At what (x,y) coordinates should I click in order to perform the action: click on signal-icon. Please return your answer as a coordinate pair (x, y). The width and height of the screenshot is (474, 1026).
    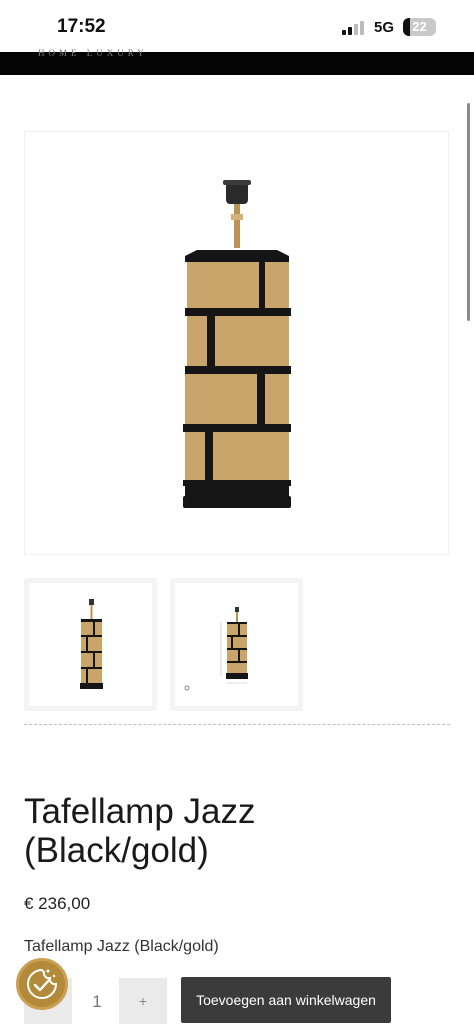
    Looking at the image, I should click on (354, 28).